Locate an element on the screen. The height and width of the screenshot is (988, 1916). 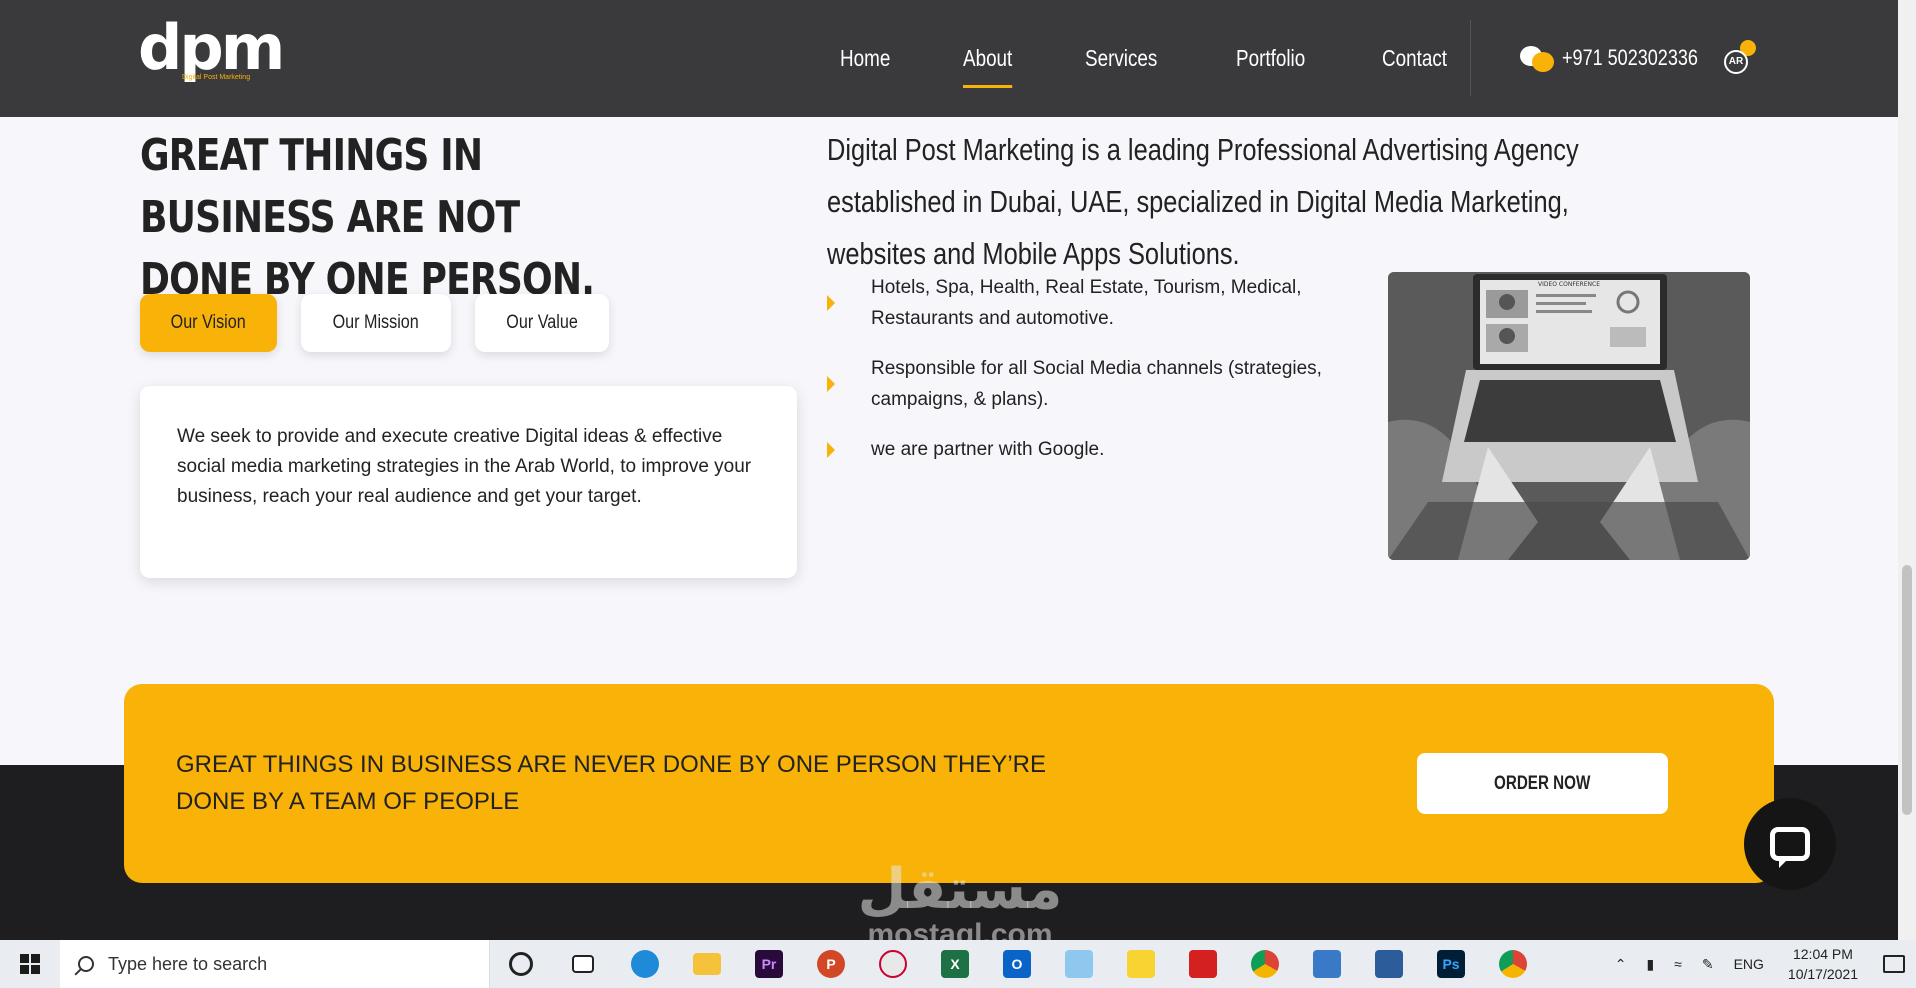
nav-portfolio: Portfolio is located at coordinates (1270, 58).